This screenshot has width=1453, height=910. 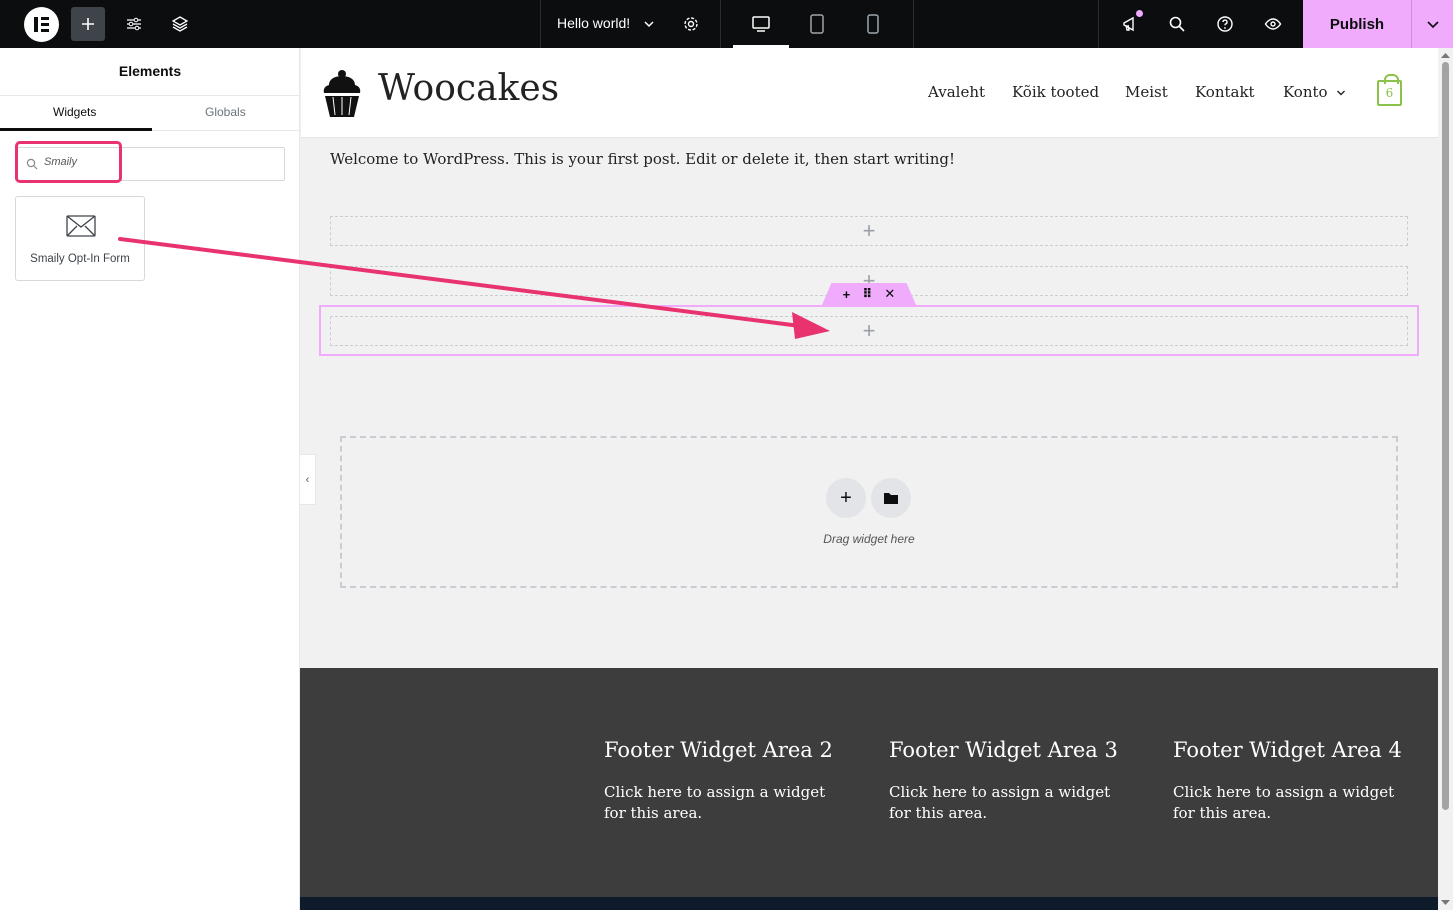 I want to click on tab-globals: Globals, so click(x=225, y=112).